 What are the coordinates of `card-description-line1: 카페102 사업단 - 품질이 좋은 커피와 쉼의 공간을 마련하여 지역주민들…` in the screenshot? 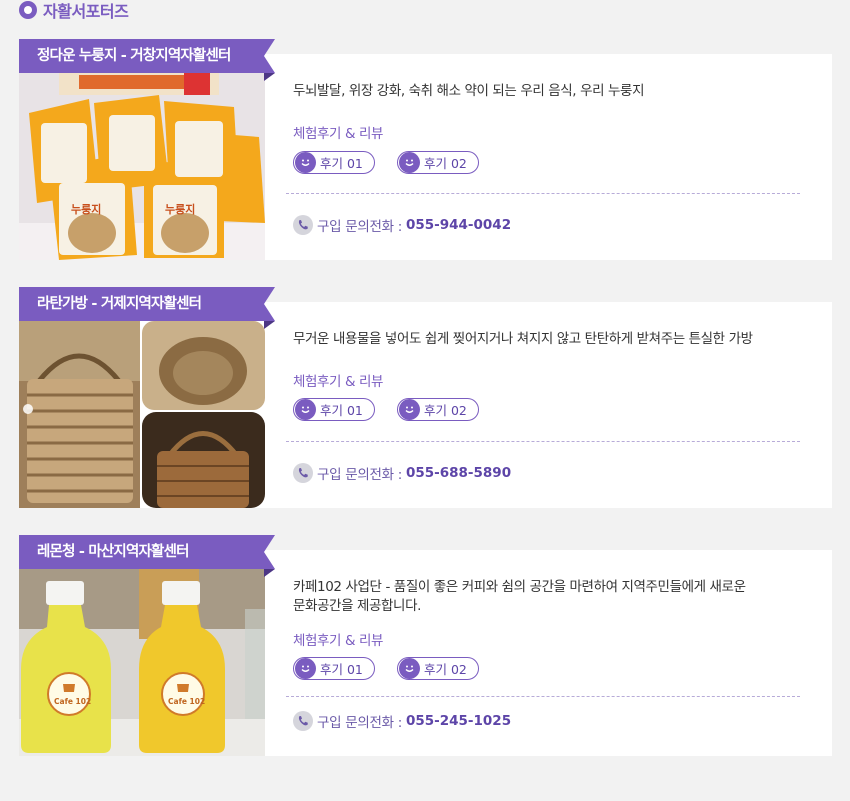 It's located at (519, 587).